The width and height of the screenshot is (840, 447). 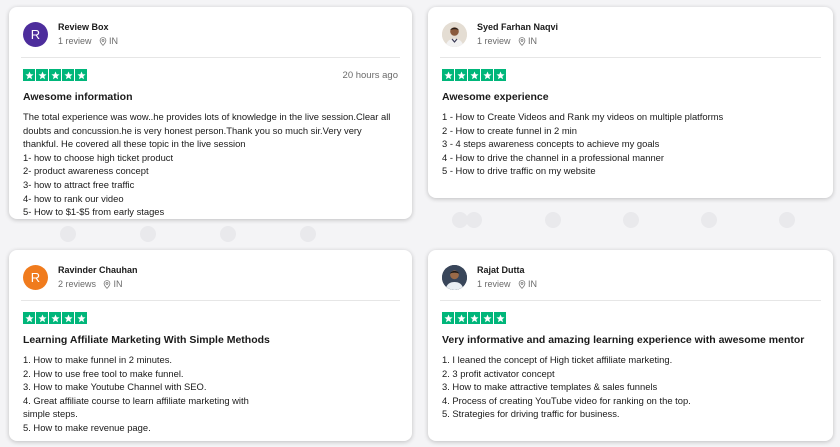 What do you see at coordinates (79, 184) in the screenshot?
I see `review-line: 3- how to attract free traffic` at bounding box center [79, 184].